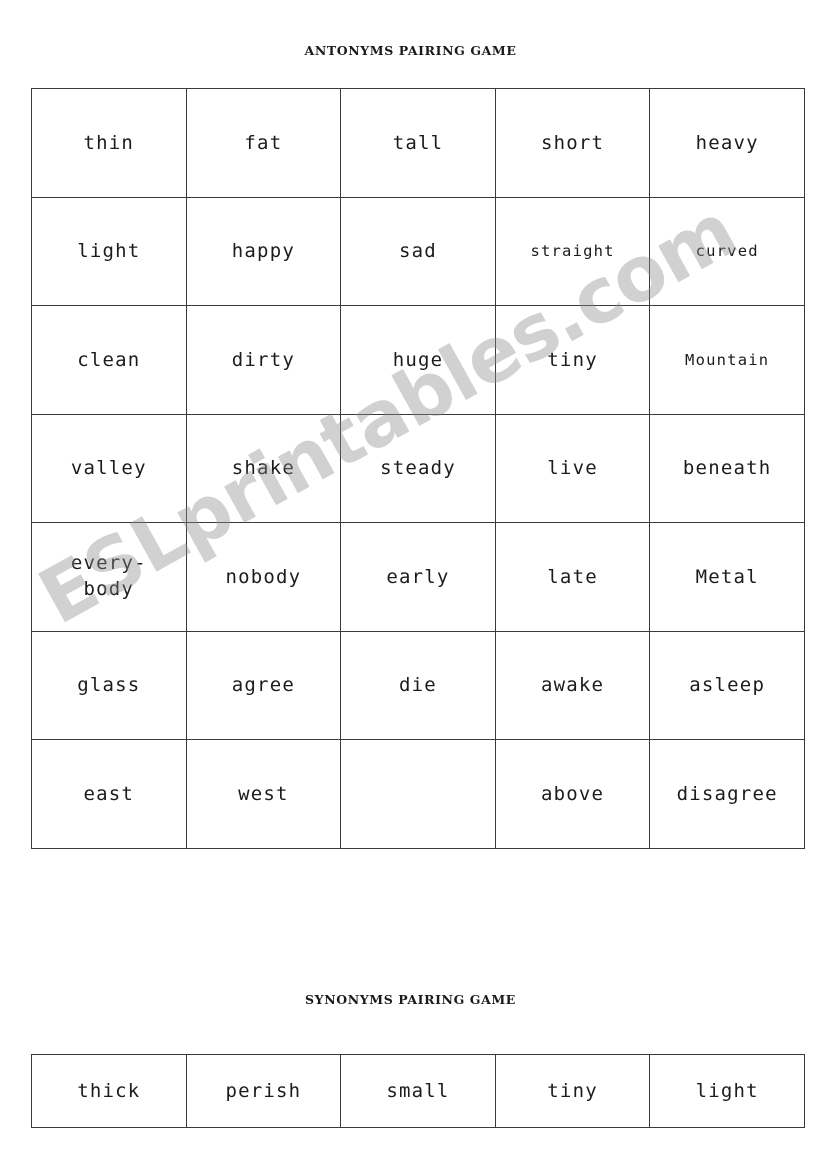 Image resolution: width=821 pixels, height=1169 pixels. I want to click on word-cell: thick, so click(109, 1091).